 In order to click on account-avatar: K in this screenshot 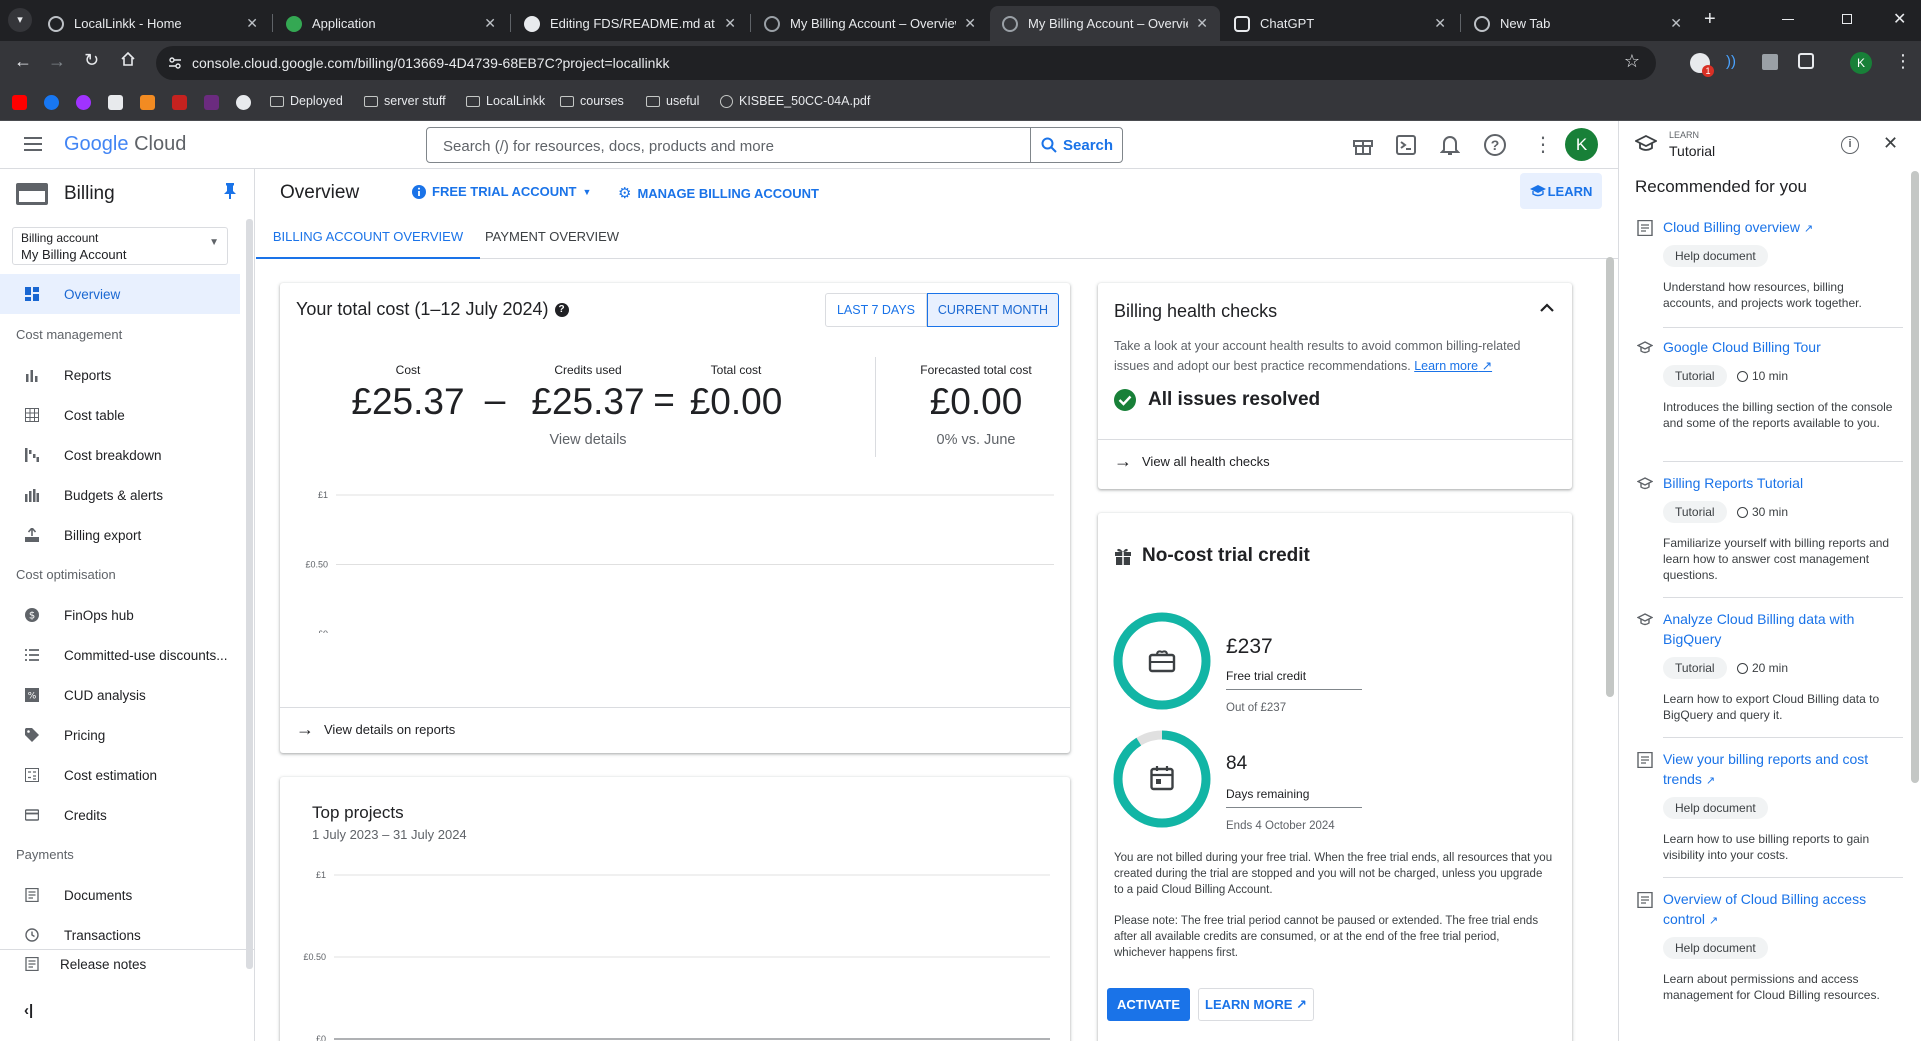, I will do `click(1581, 144)`.